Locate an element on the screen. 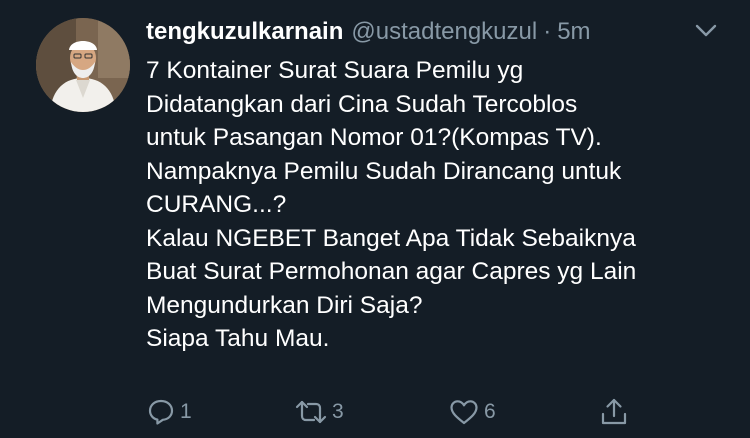 This screenshot has height=438, width=750. chevron-down-icon is located at coordinates (706, 30).